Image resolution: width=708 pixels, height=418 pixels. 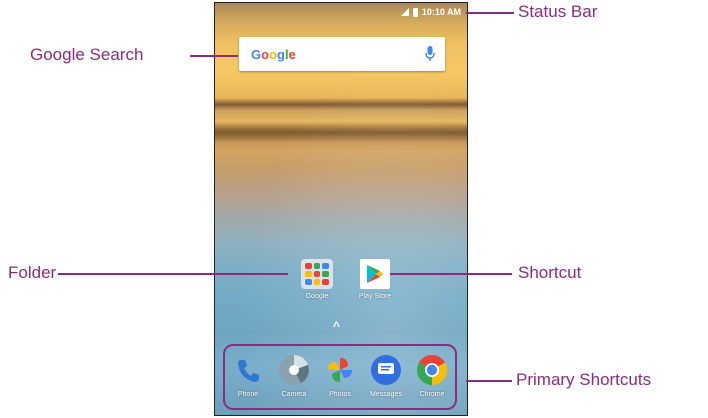 I want to click on dock-label-photos: Photos, so click(x=340, y=394).